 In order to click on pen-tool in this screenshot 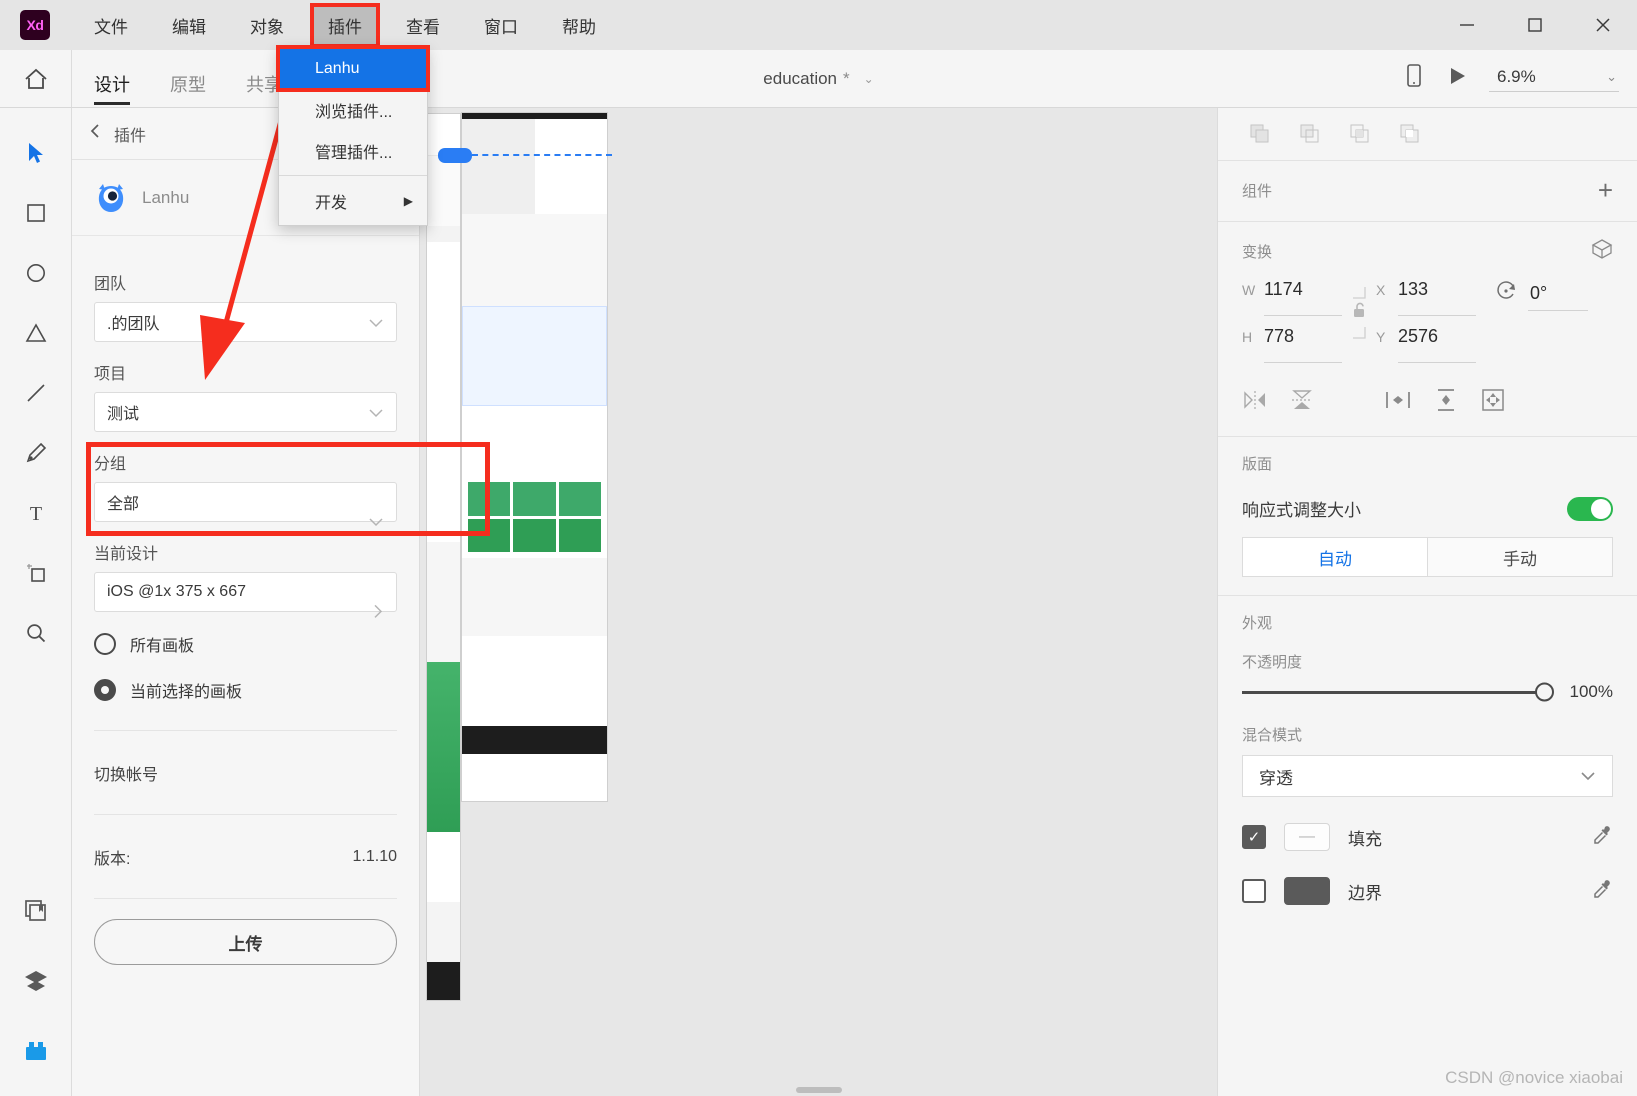, I will do `click(36, 453)`.